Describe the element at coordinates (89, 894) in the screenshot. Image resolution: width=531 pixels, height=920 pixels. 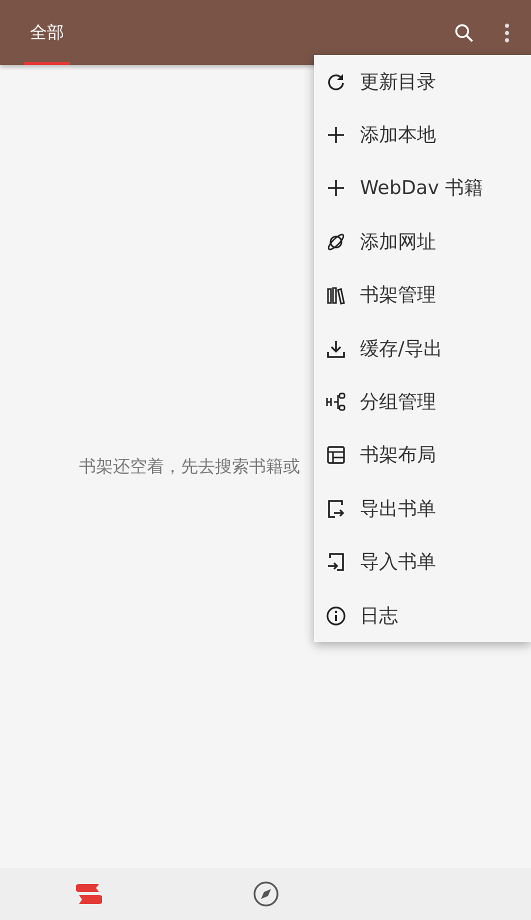
I see `bookshelf-icon` at that location.